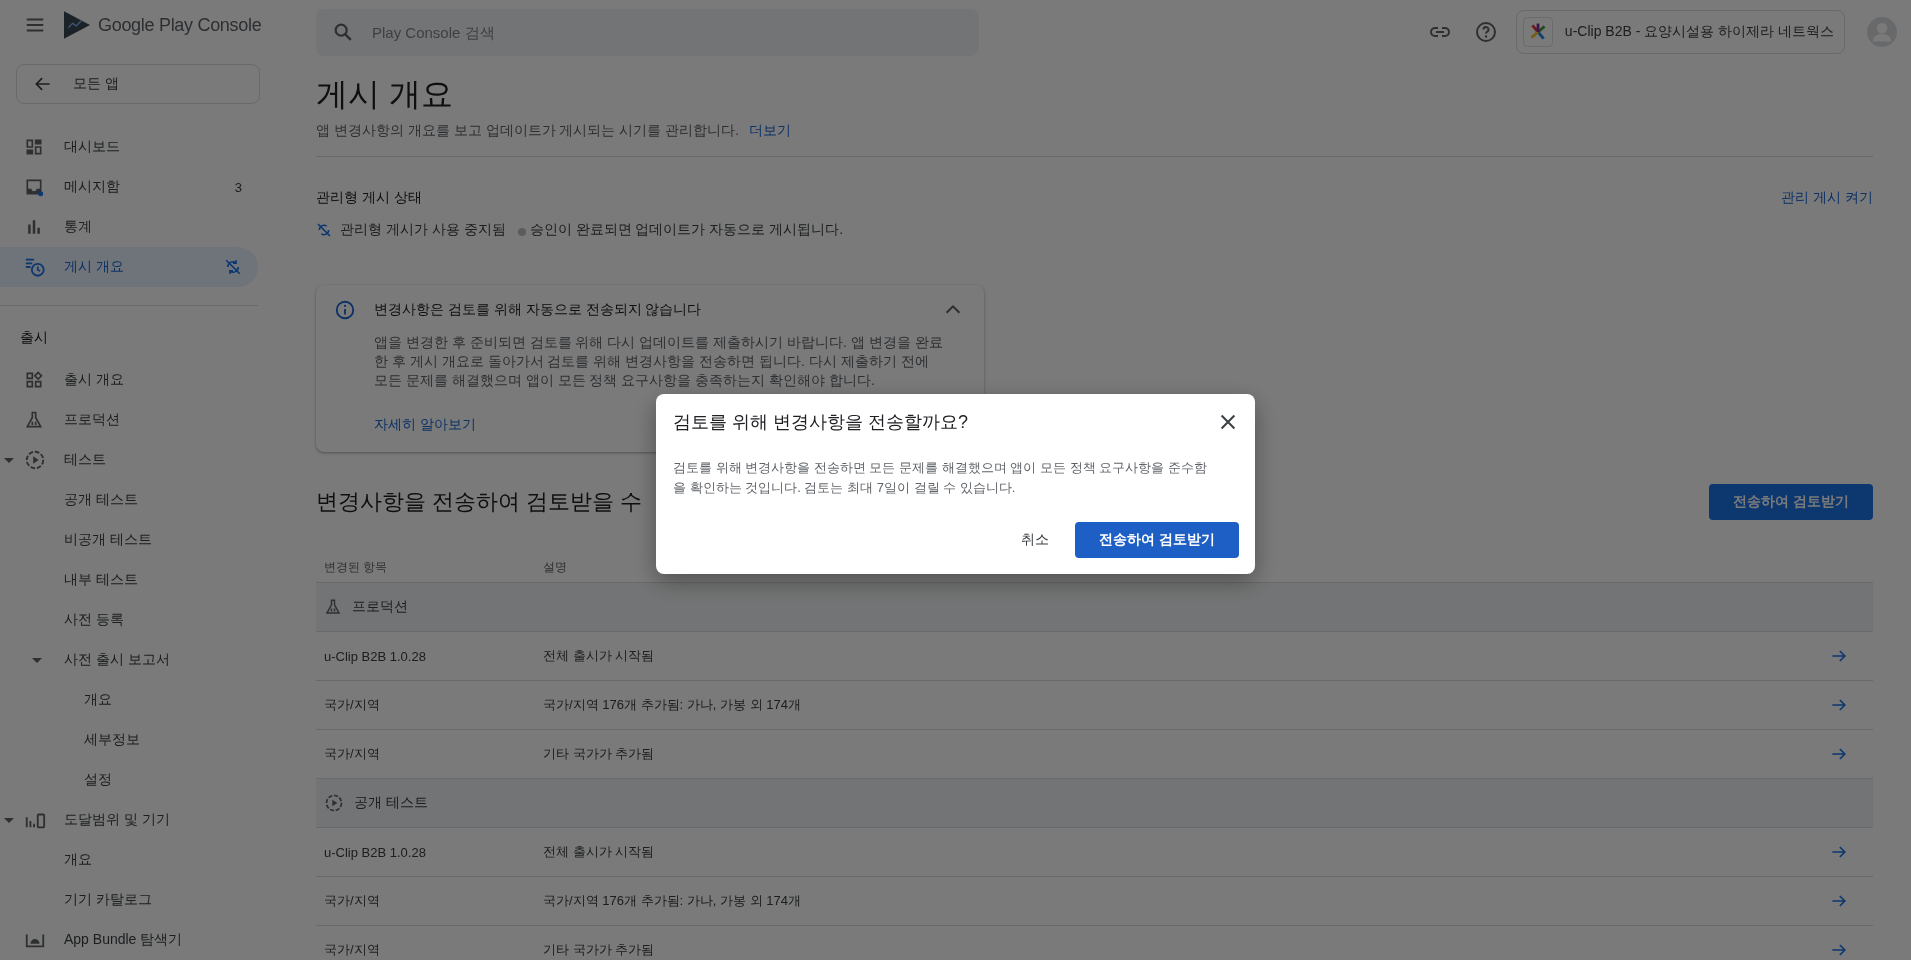 Image resolution: width=1911 pixels, height=960 pixels. What do you see at coordinates (129, 940) in the screenshot?
I see `nav-item: App Bundle 탐색기` at bounding box center [129, 940].